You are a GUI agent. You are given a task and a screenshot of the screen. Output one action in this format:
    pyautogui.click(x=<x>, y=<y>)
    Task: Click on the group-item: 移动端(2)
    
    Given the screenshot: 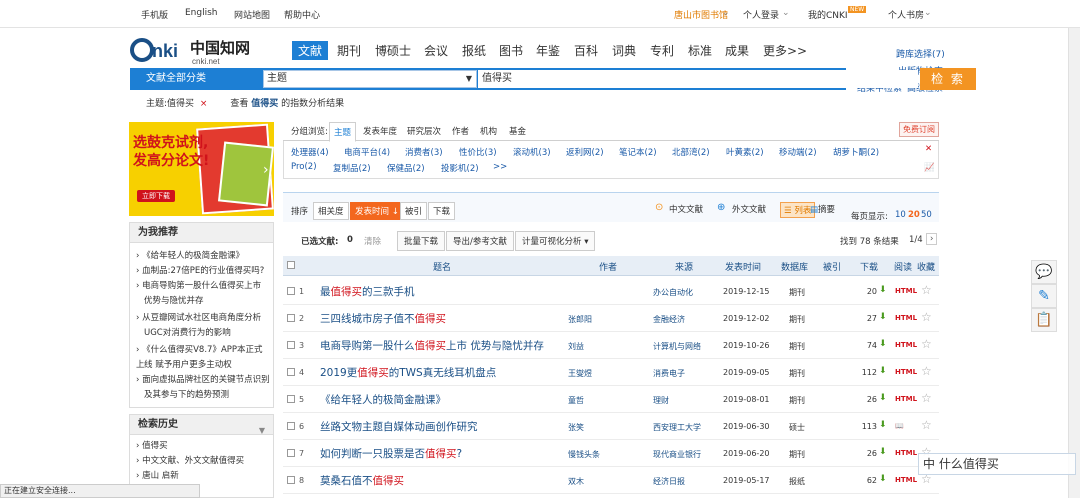 What is the action you would take?
    pyautogui.click(x=798, y=152)
    